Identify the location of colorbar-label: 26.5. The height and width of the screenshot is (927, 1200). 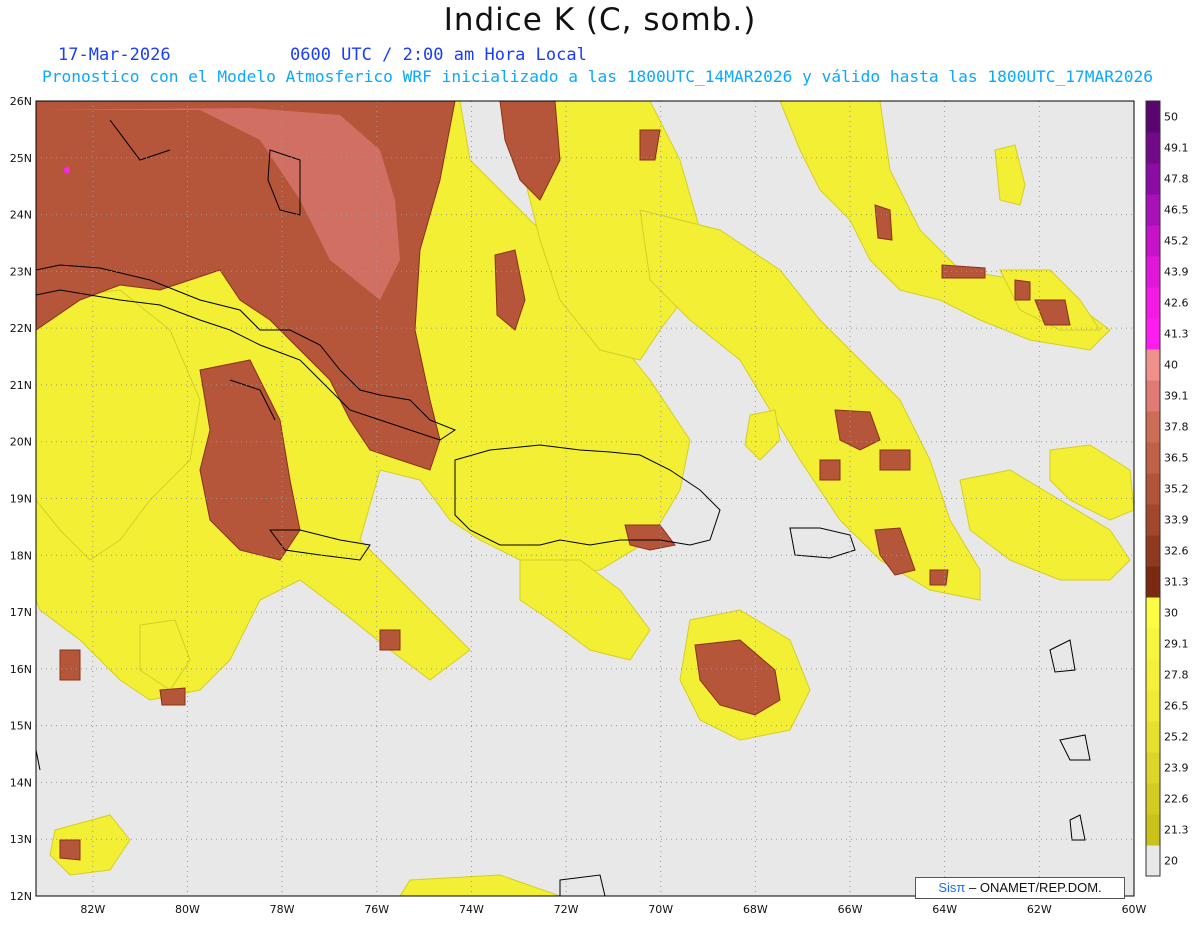
(1176, 706).